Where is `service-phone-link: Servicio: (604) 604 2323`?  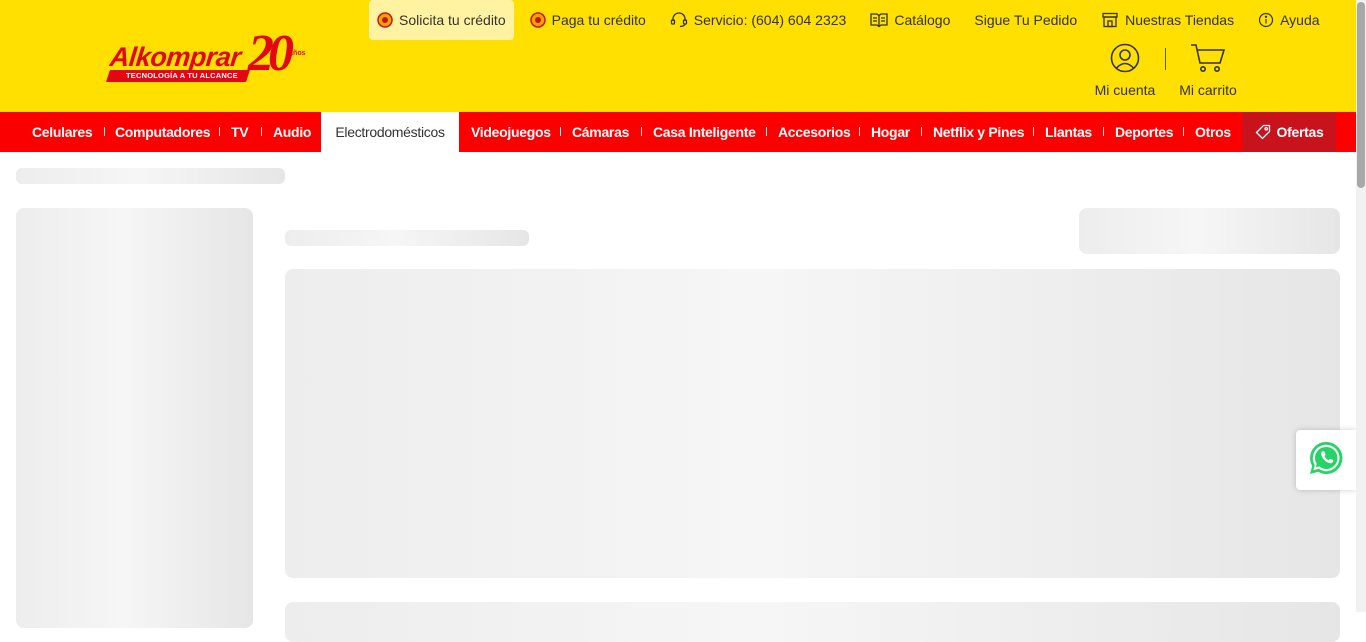
service-phone-link: Servicio: (604) 604 2323 is located at coordinates (758, 20).